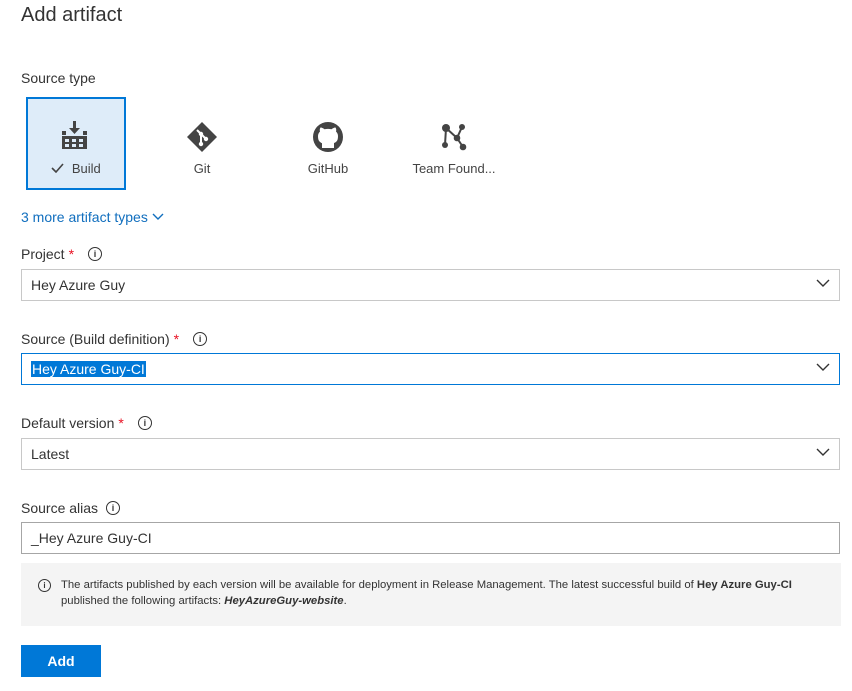 This screenshot has height=691, width=852. I want to click on default-version-label: Default version * i, so click(86, 423).